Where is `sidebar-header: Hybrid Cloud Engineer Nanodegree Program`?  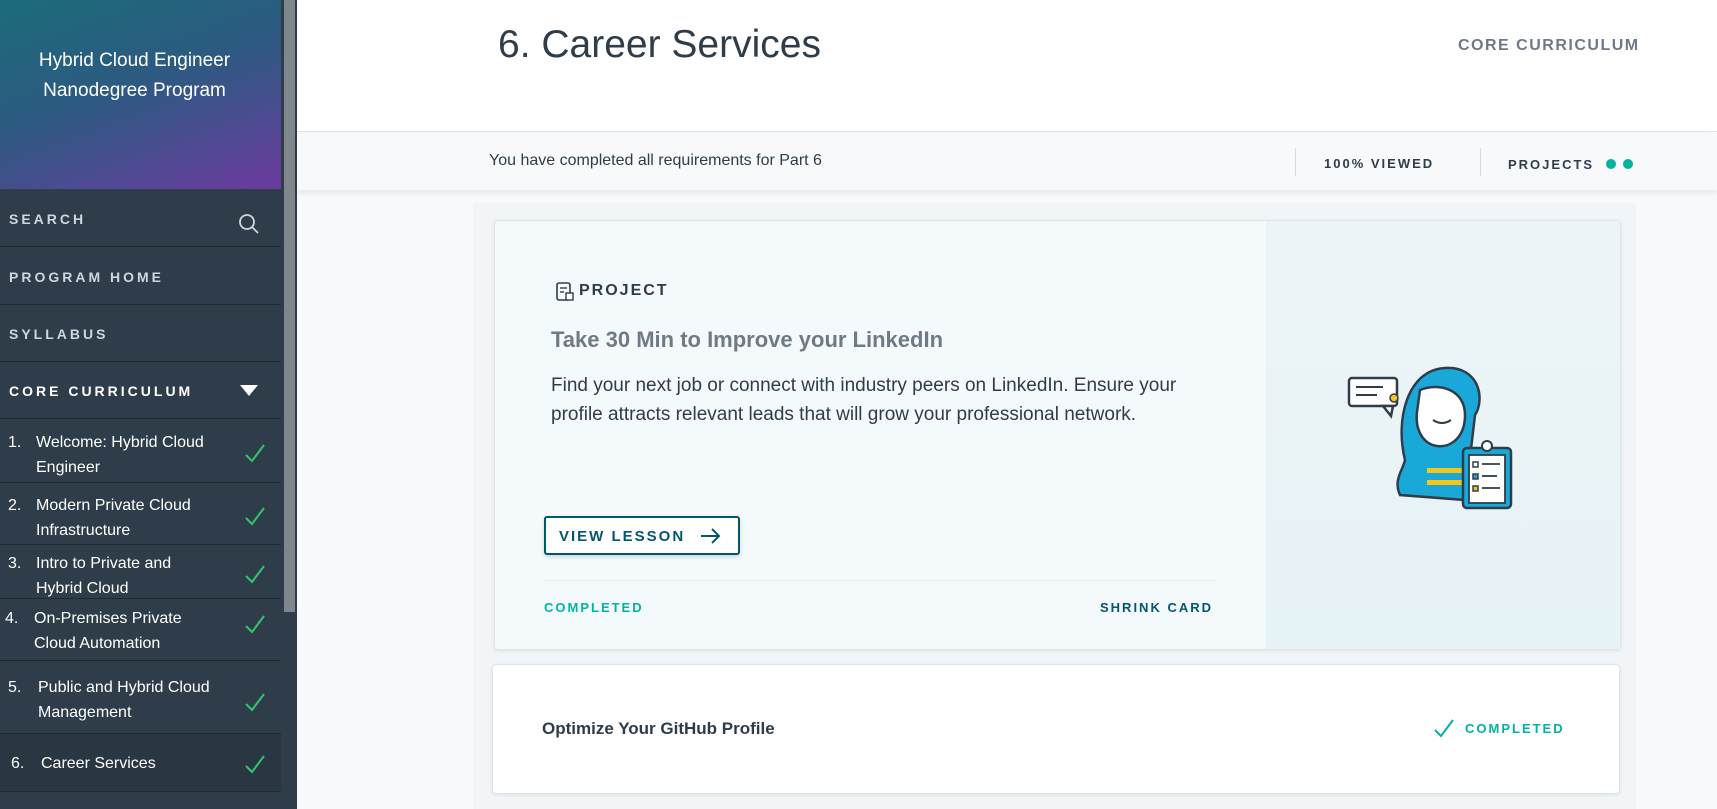
sidebar-header: Hybrid Cloud Engineer Nanodegree Program is located at coordinates (140, 94).